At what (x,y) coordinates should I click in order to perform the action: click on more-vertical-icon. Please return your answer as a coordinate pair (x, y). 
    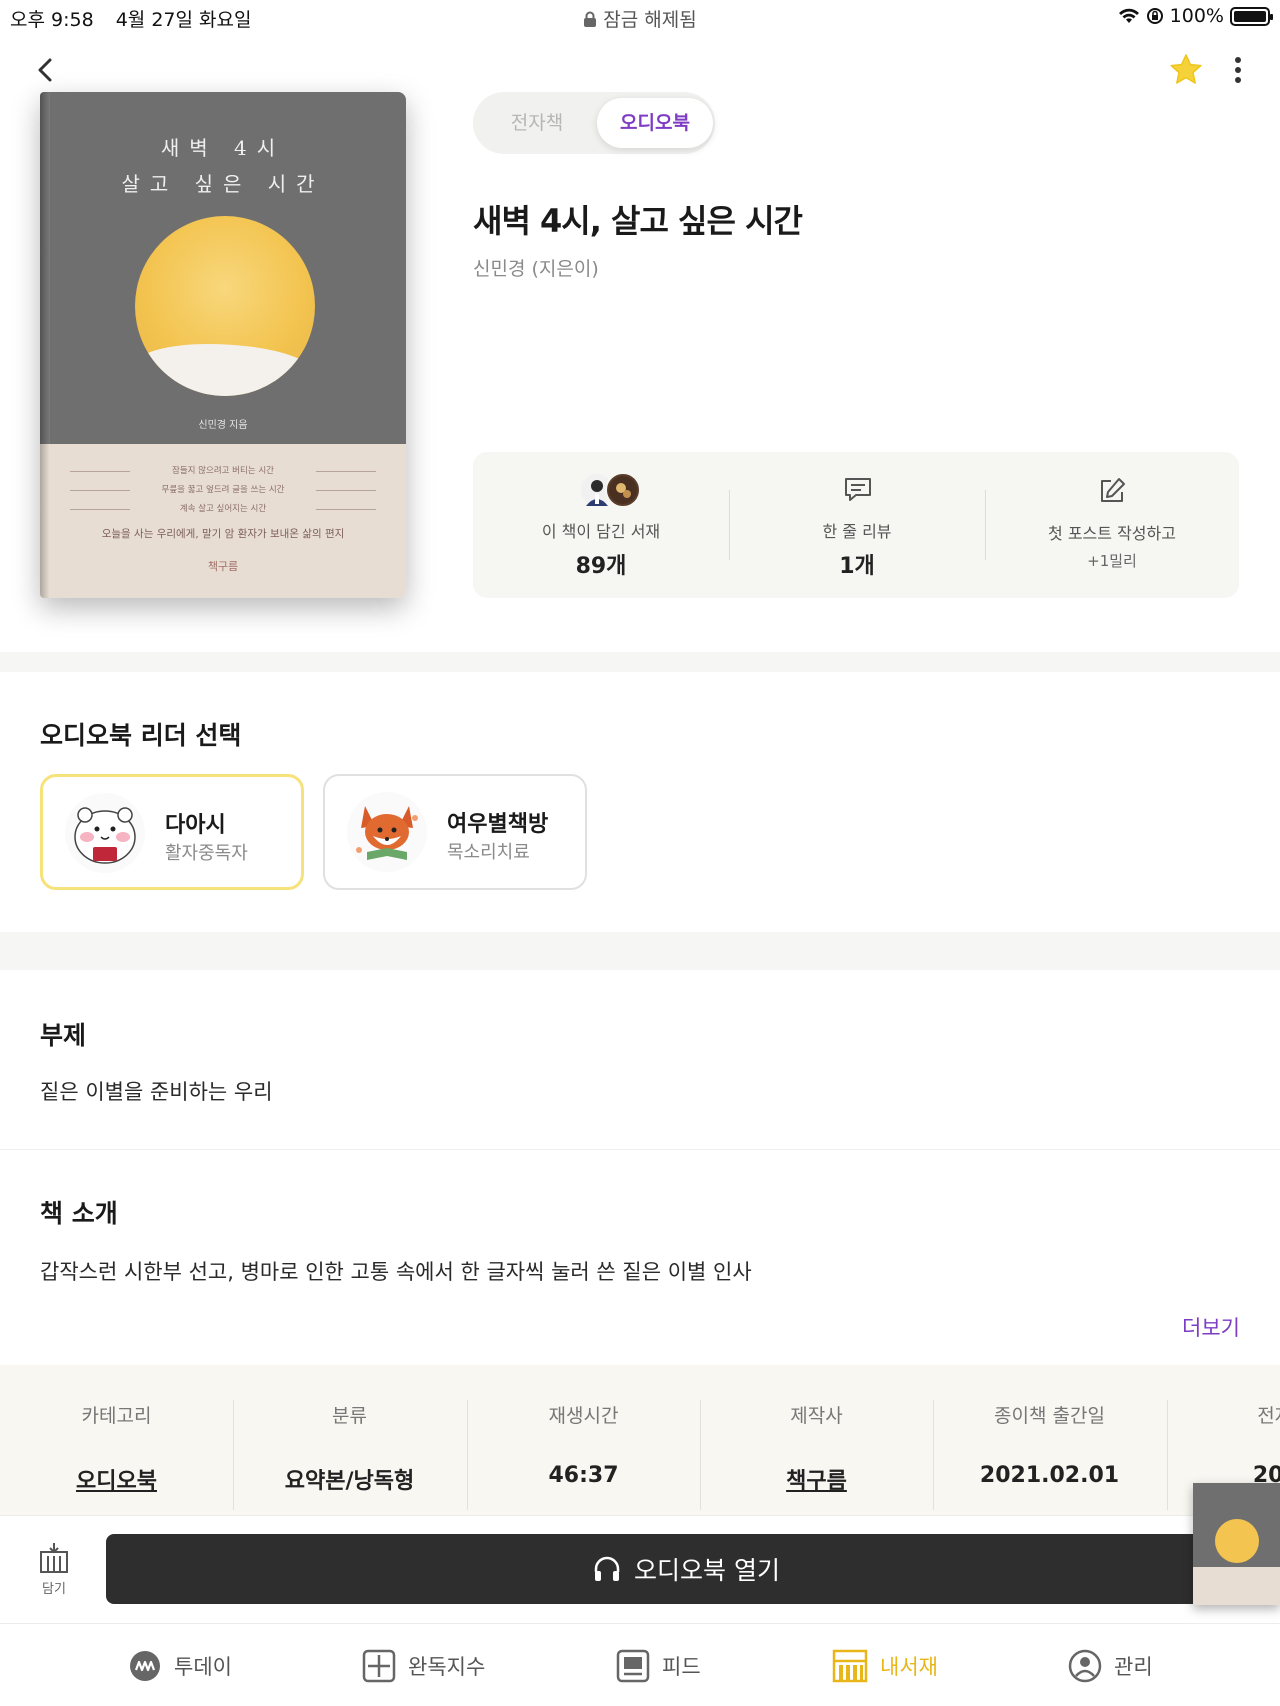
    Looking at the image, I should click on (1238, 70).